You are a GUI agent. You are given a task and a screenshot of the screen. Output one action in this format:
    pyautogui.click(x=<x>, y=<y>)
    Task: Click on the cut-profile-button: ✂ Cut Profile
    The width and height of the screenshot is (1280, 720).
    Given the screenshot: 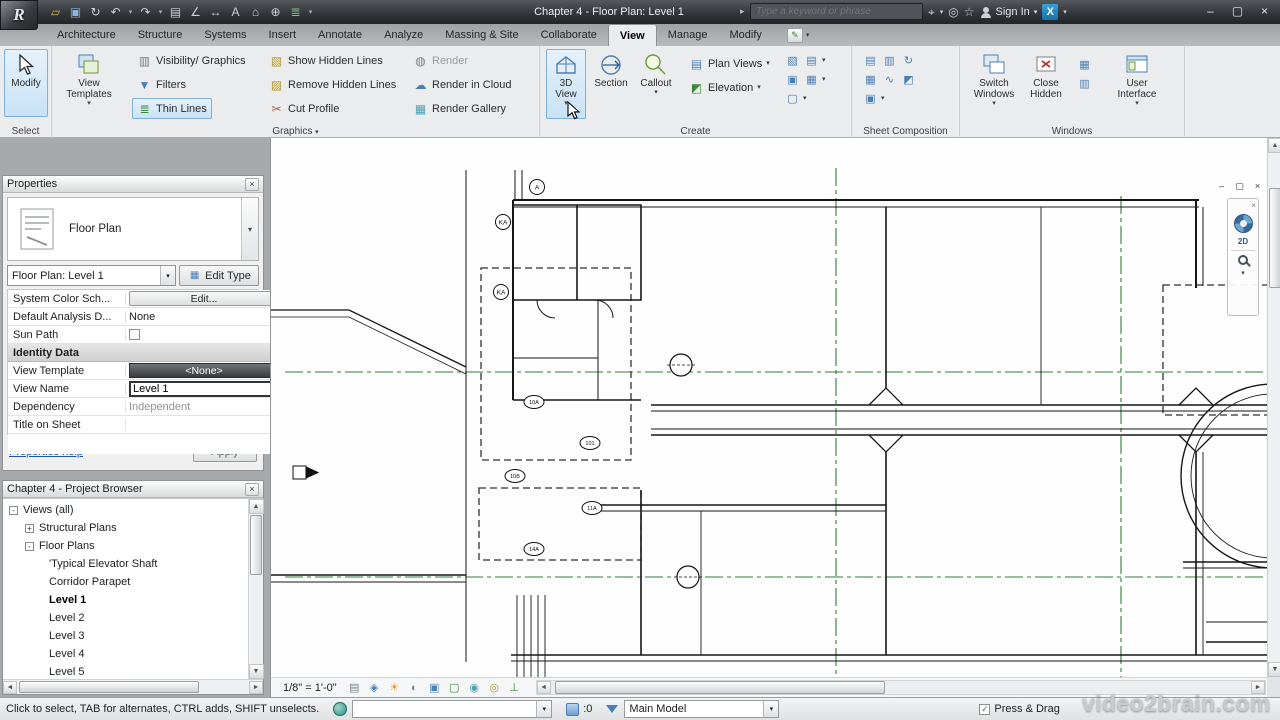 What is the action you would take?
    pyautogui.click(x=304, y=108)
    